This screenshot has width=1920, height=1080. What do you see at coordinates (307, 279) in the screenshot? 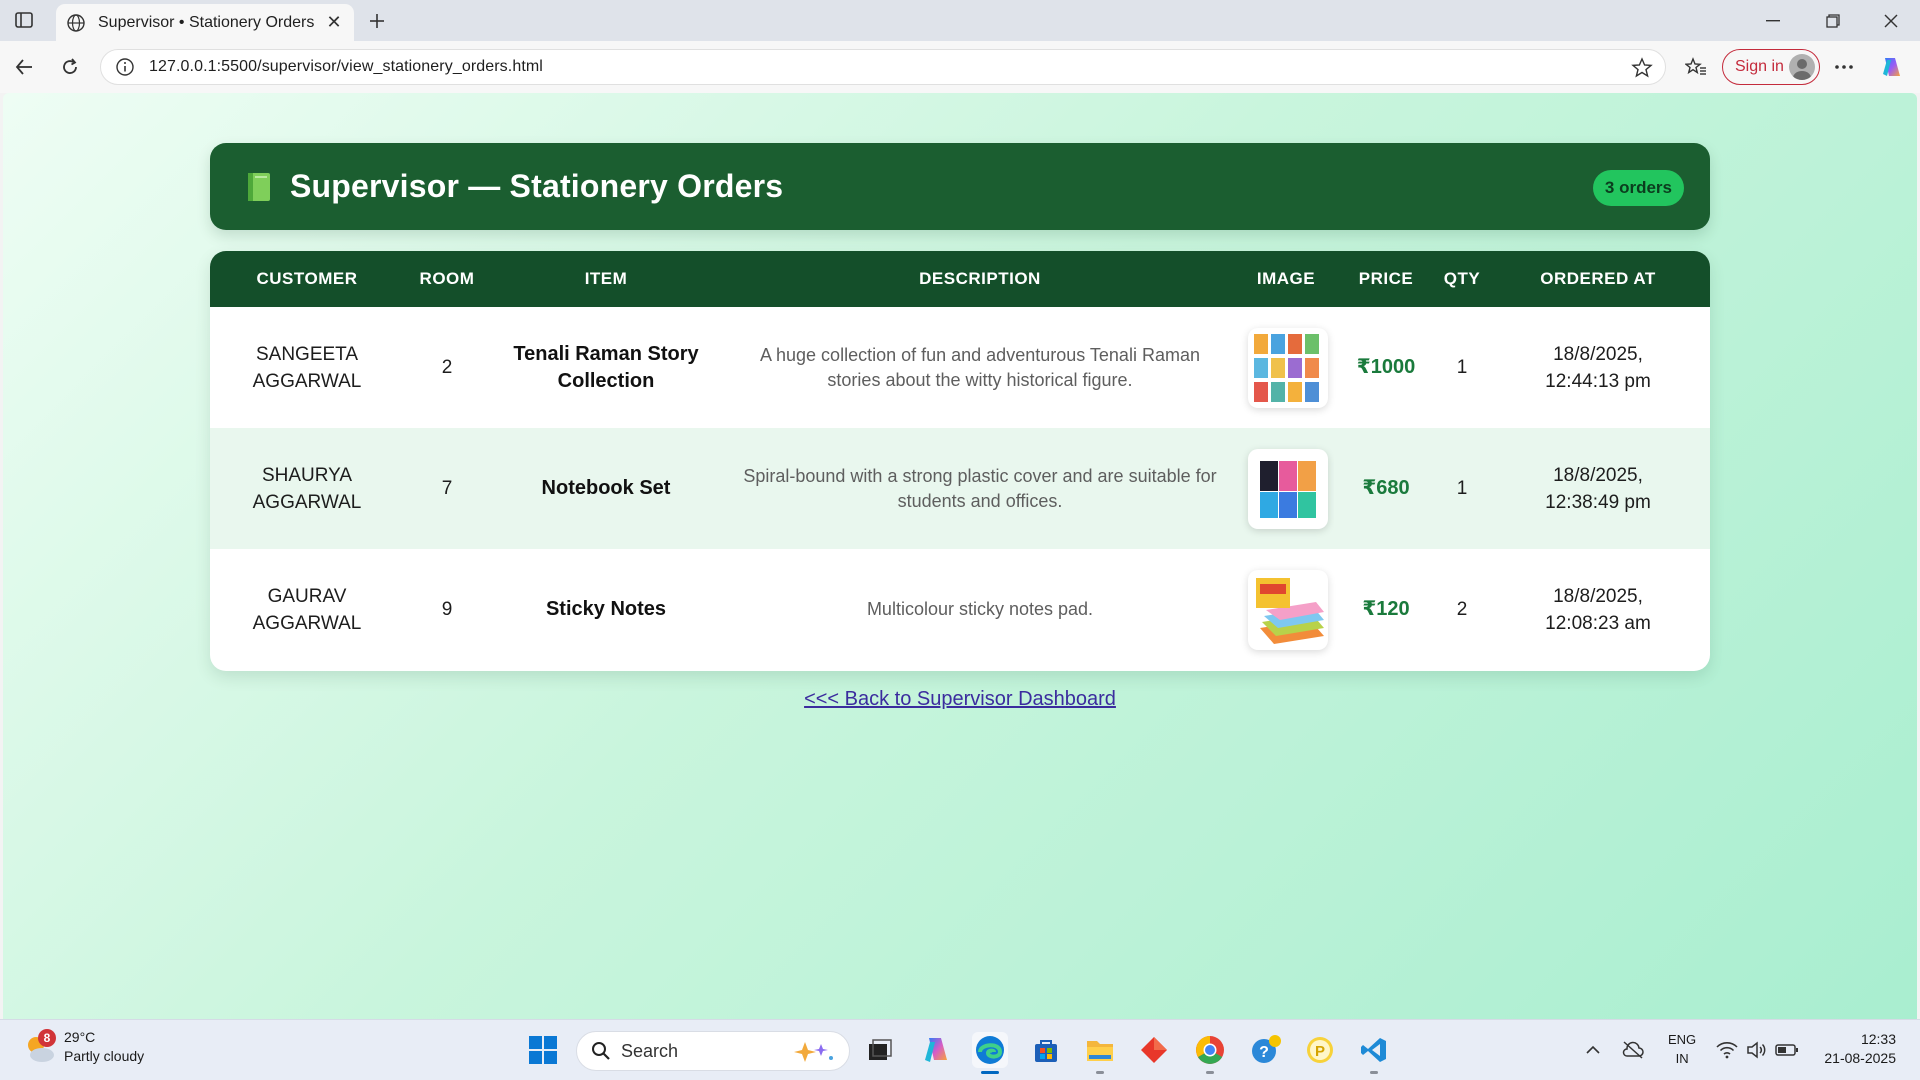
I see `column-header-customer: CUSTOMER` at bounding box center [307, 279].